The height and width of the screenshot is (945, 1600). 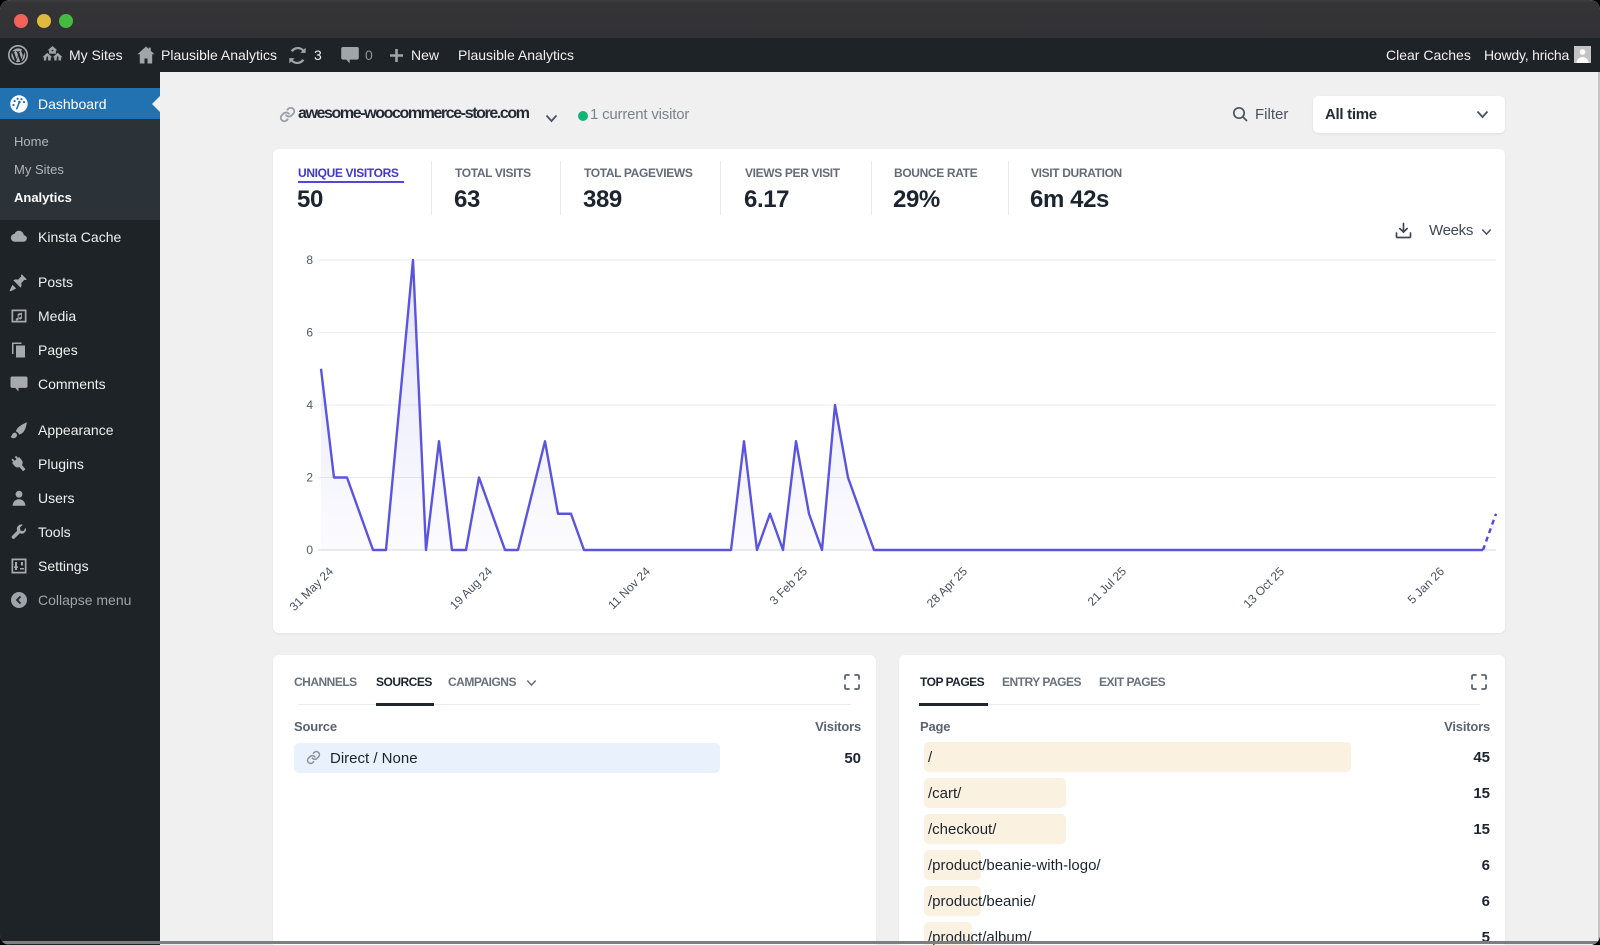 What do you see at coordinates (309, 405) in the screenshot?
I see `svg-text: 4` at bounding box center [309, 405].